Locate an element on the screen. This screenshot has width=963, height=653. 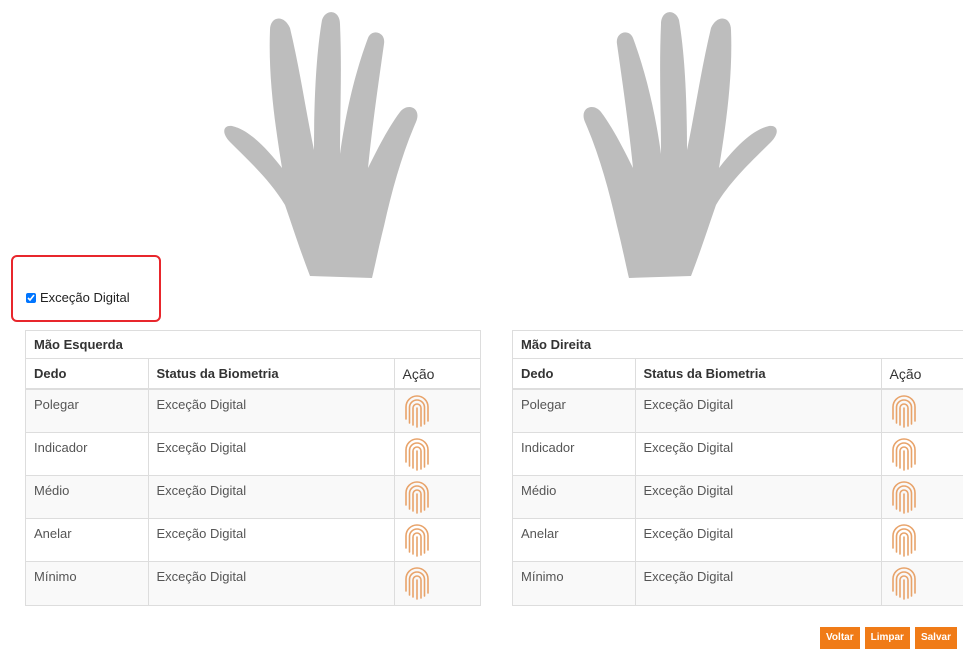
clear-button: Limpar is located at coordinates (887, 638).